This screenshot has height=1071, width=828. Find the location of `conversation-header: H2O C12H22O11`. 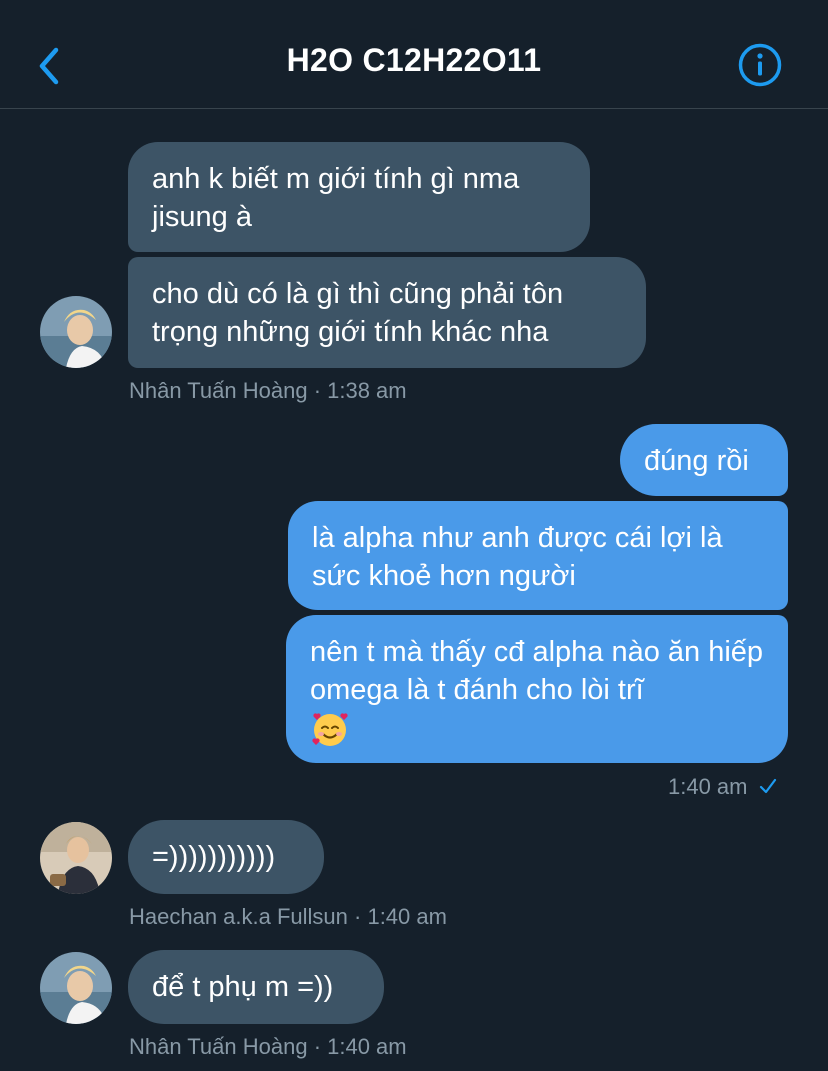

conversation-header: H2O C12H22O11 is located at coordinates (414, 54).